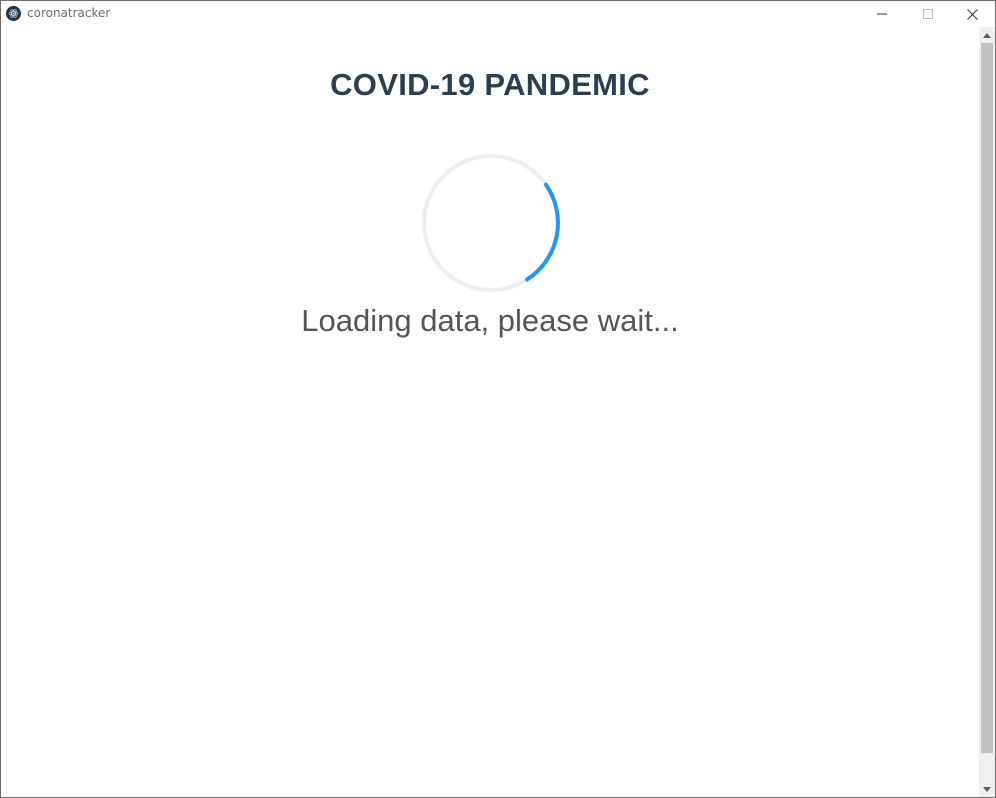 The image size is (996, 798). I want to click on scroll-down-button, so click(987, 789).